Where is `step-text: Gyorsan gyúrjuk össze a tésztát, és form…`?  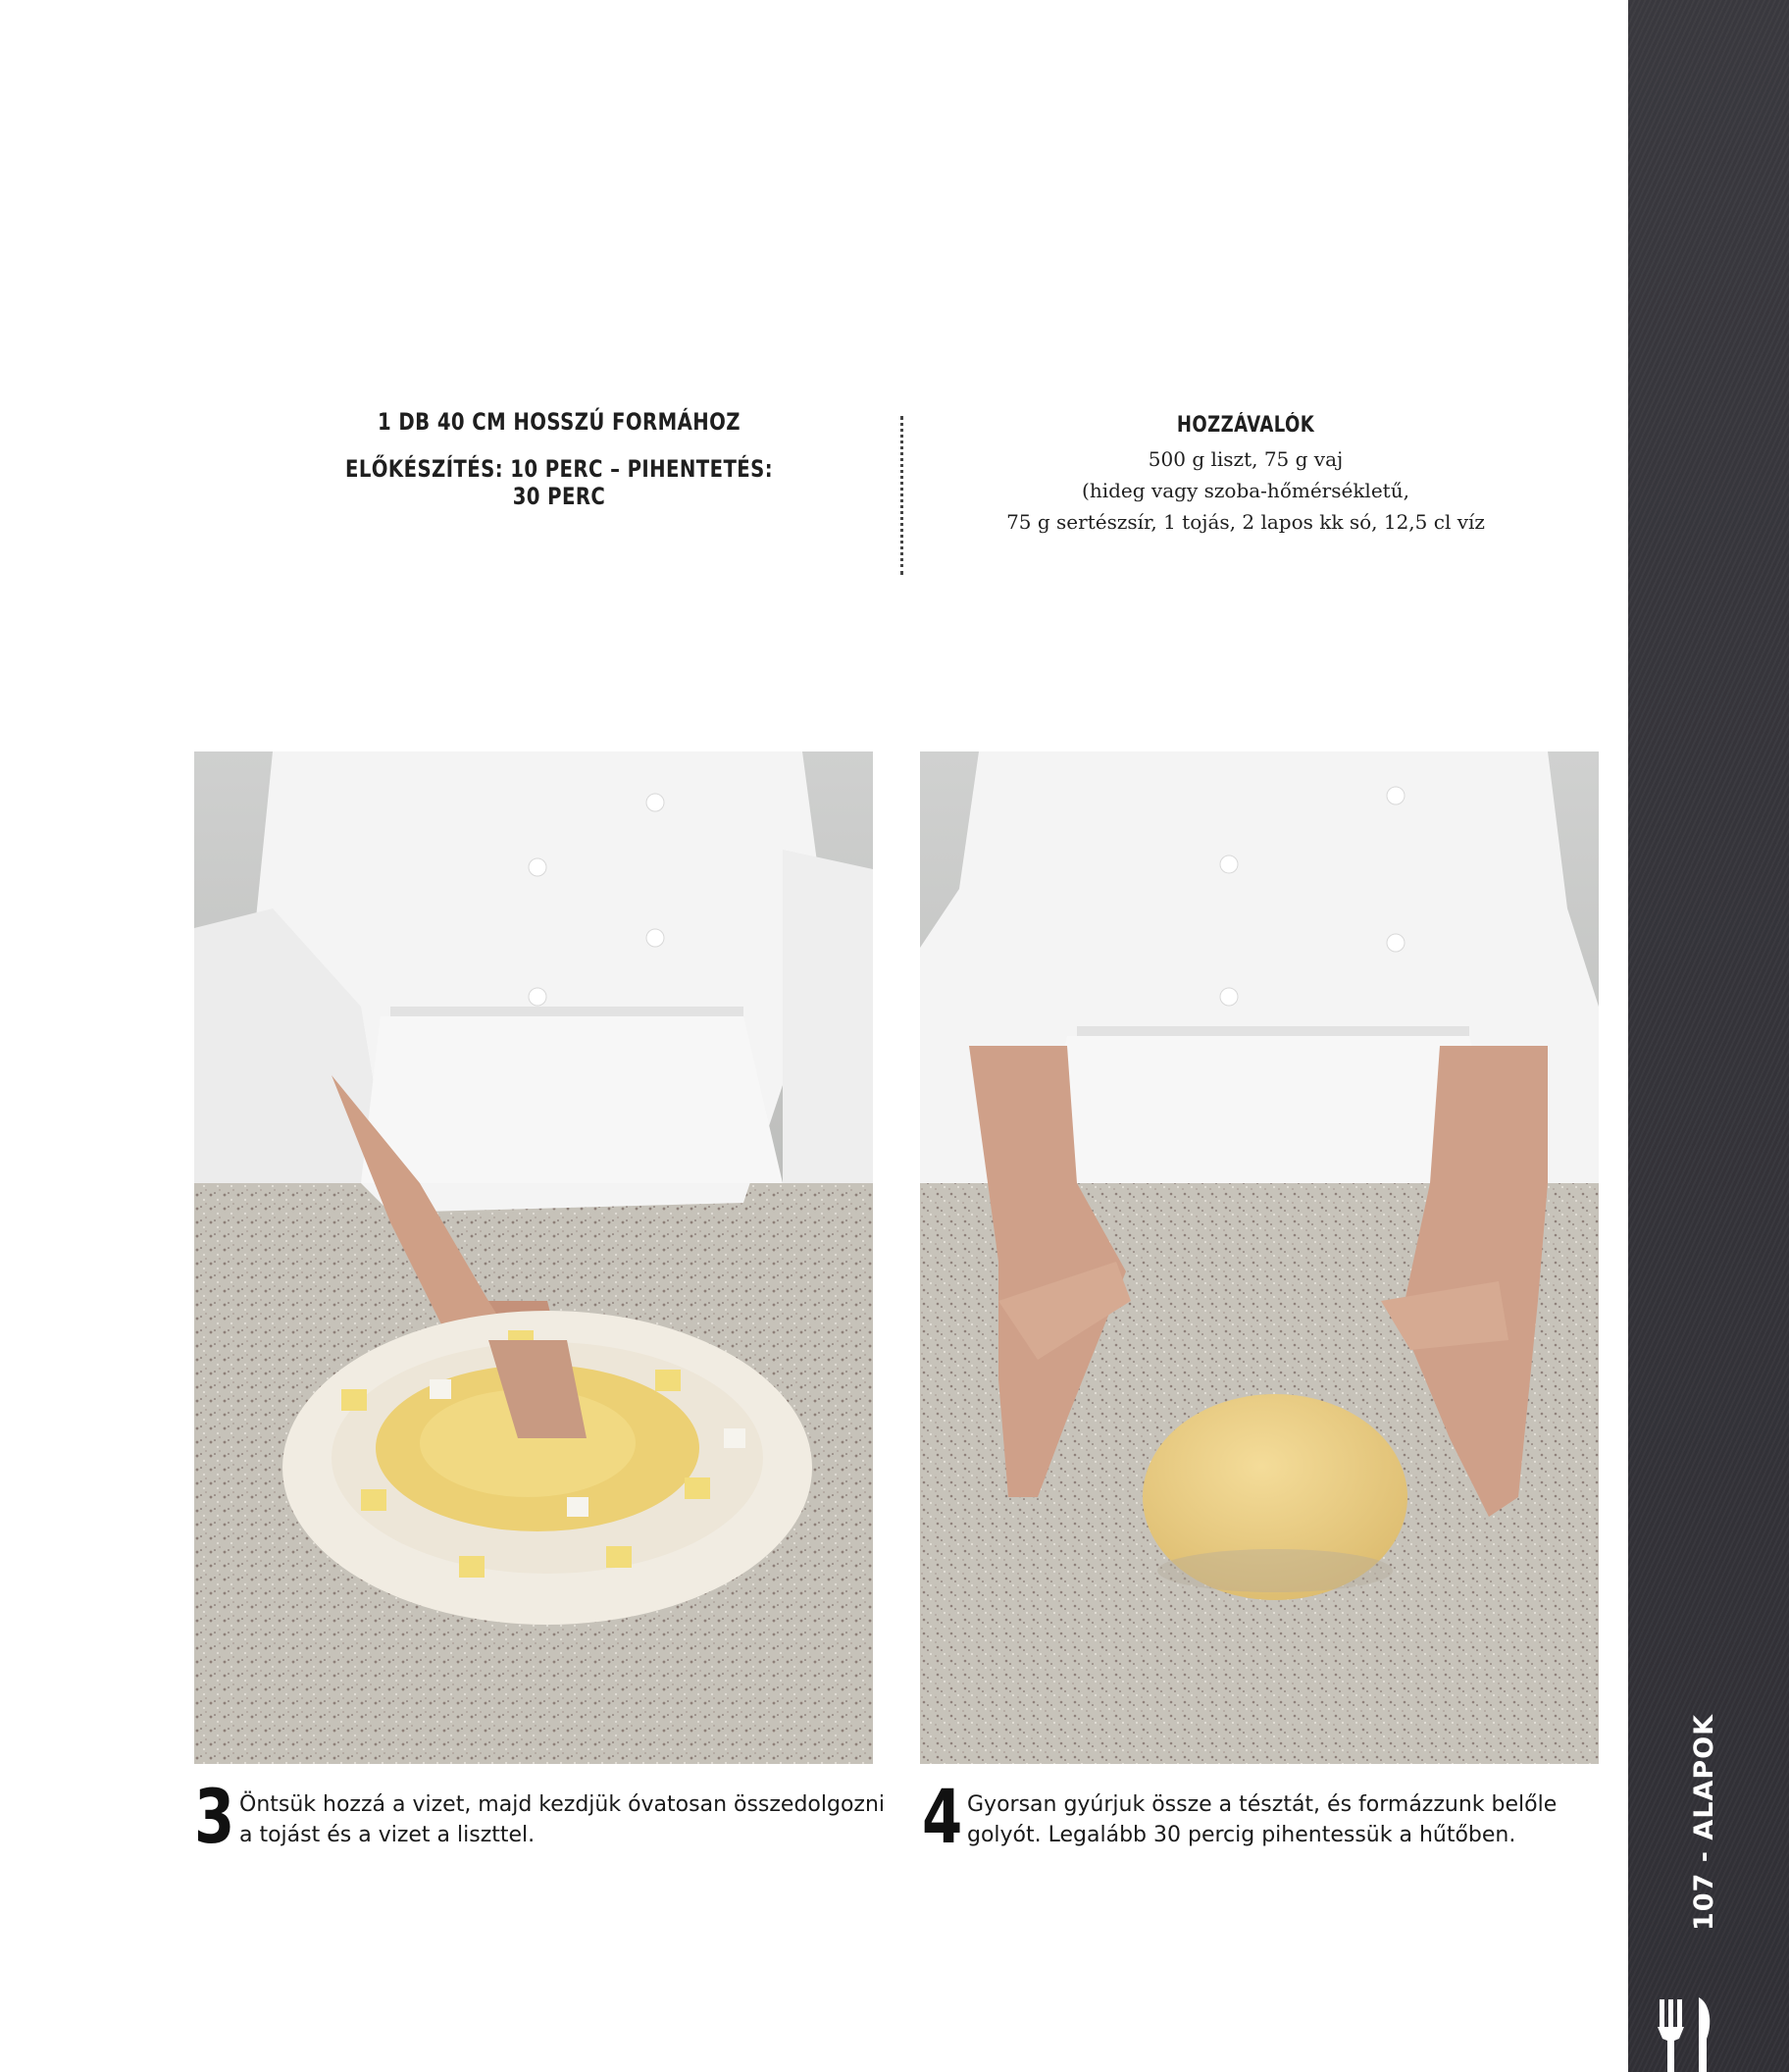 step-text: Gyorsan gyúrjuk össze a tésztát, és form… is located at coordinates (1263, 1819).